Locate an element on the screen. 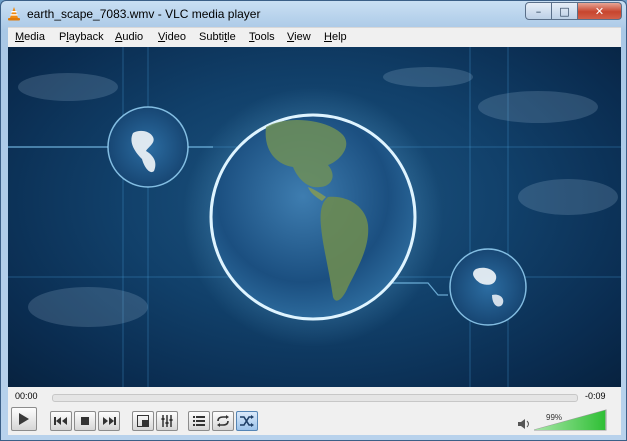 This screenshot has height=441, width=627. menu-audio: Audio is located at coordinates (129, 37).